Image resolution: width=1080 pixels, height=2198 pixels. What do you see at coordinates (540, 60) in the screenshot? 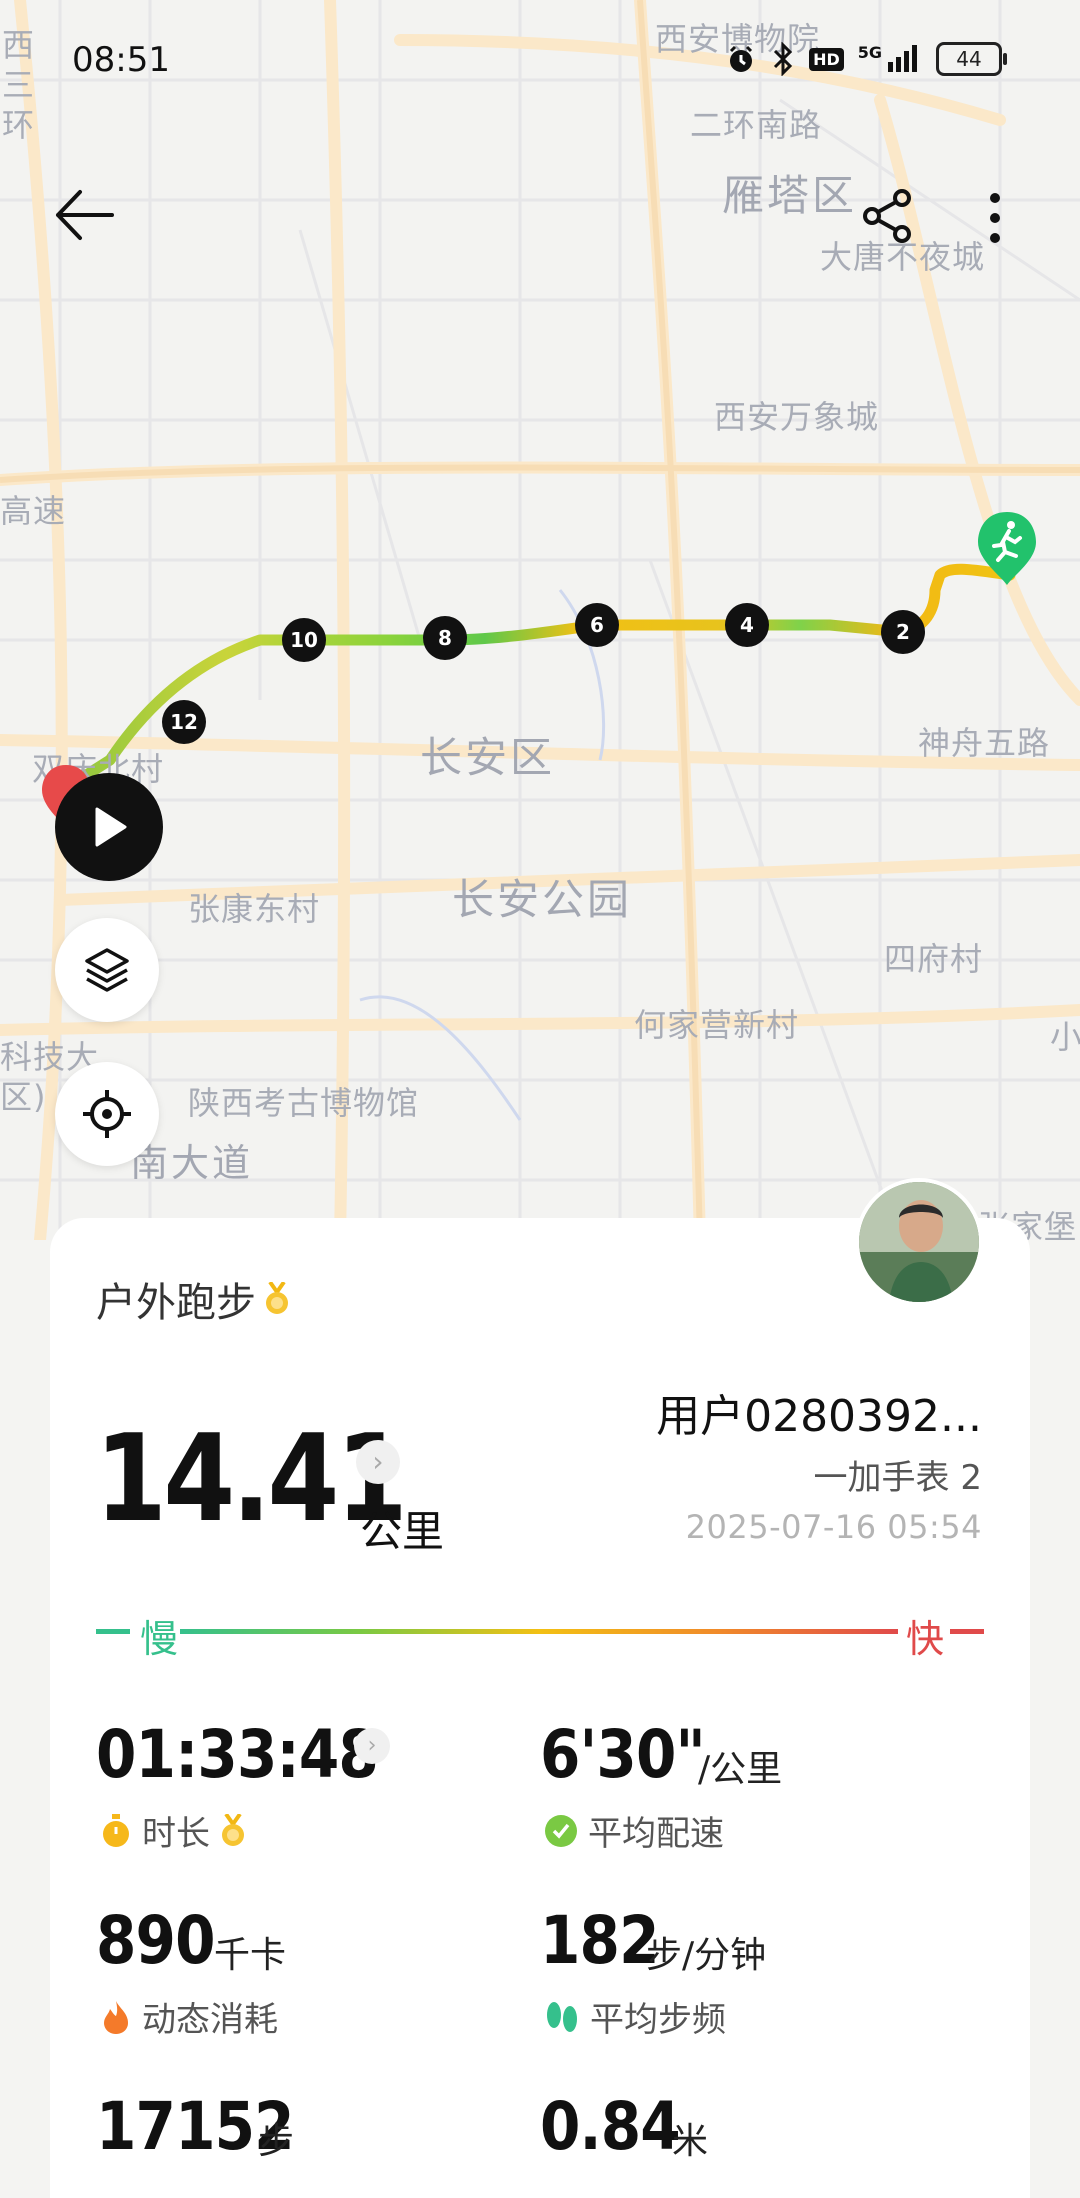
I see `status-bar: 08:51 HD 5G 44` at bounding box center [540, 60].